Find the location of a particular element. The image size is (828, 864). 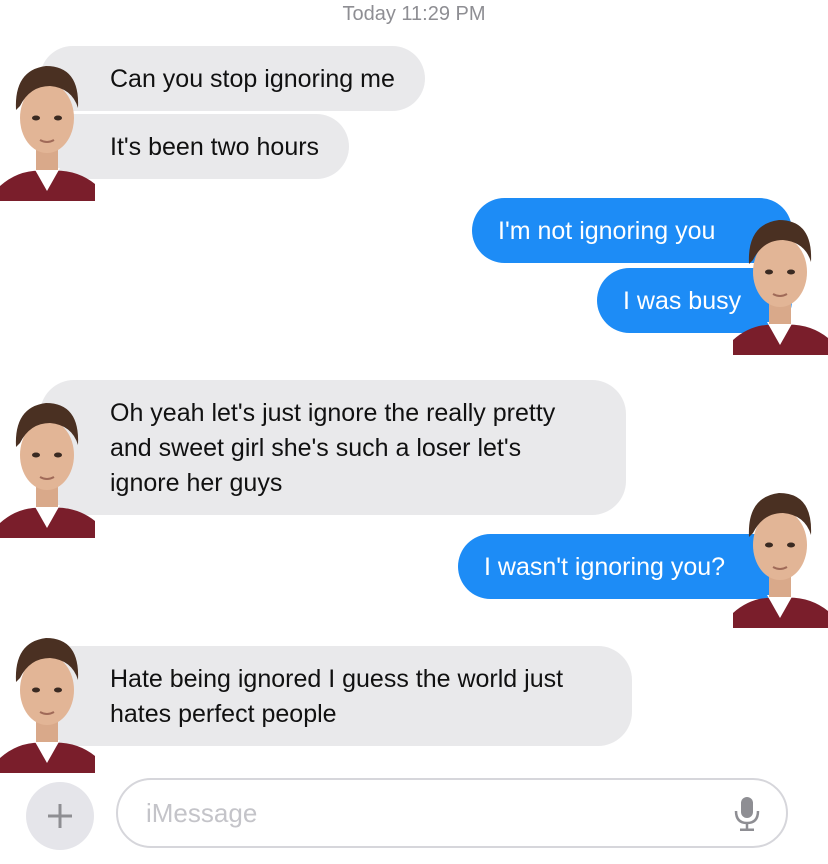

microphone-icon is located at coordinates (747, 814).